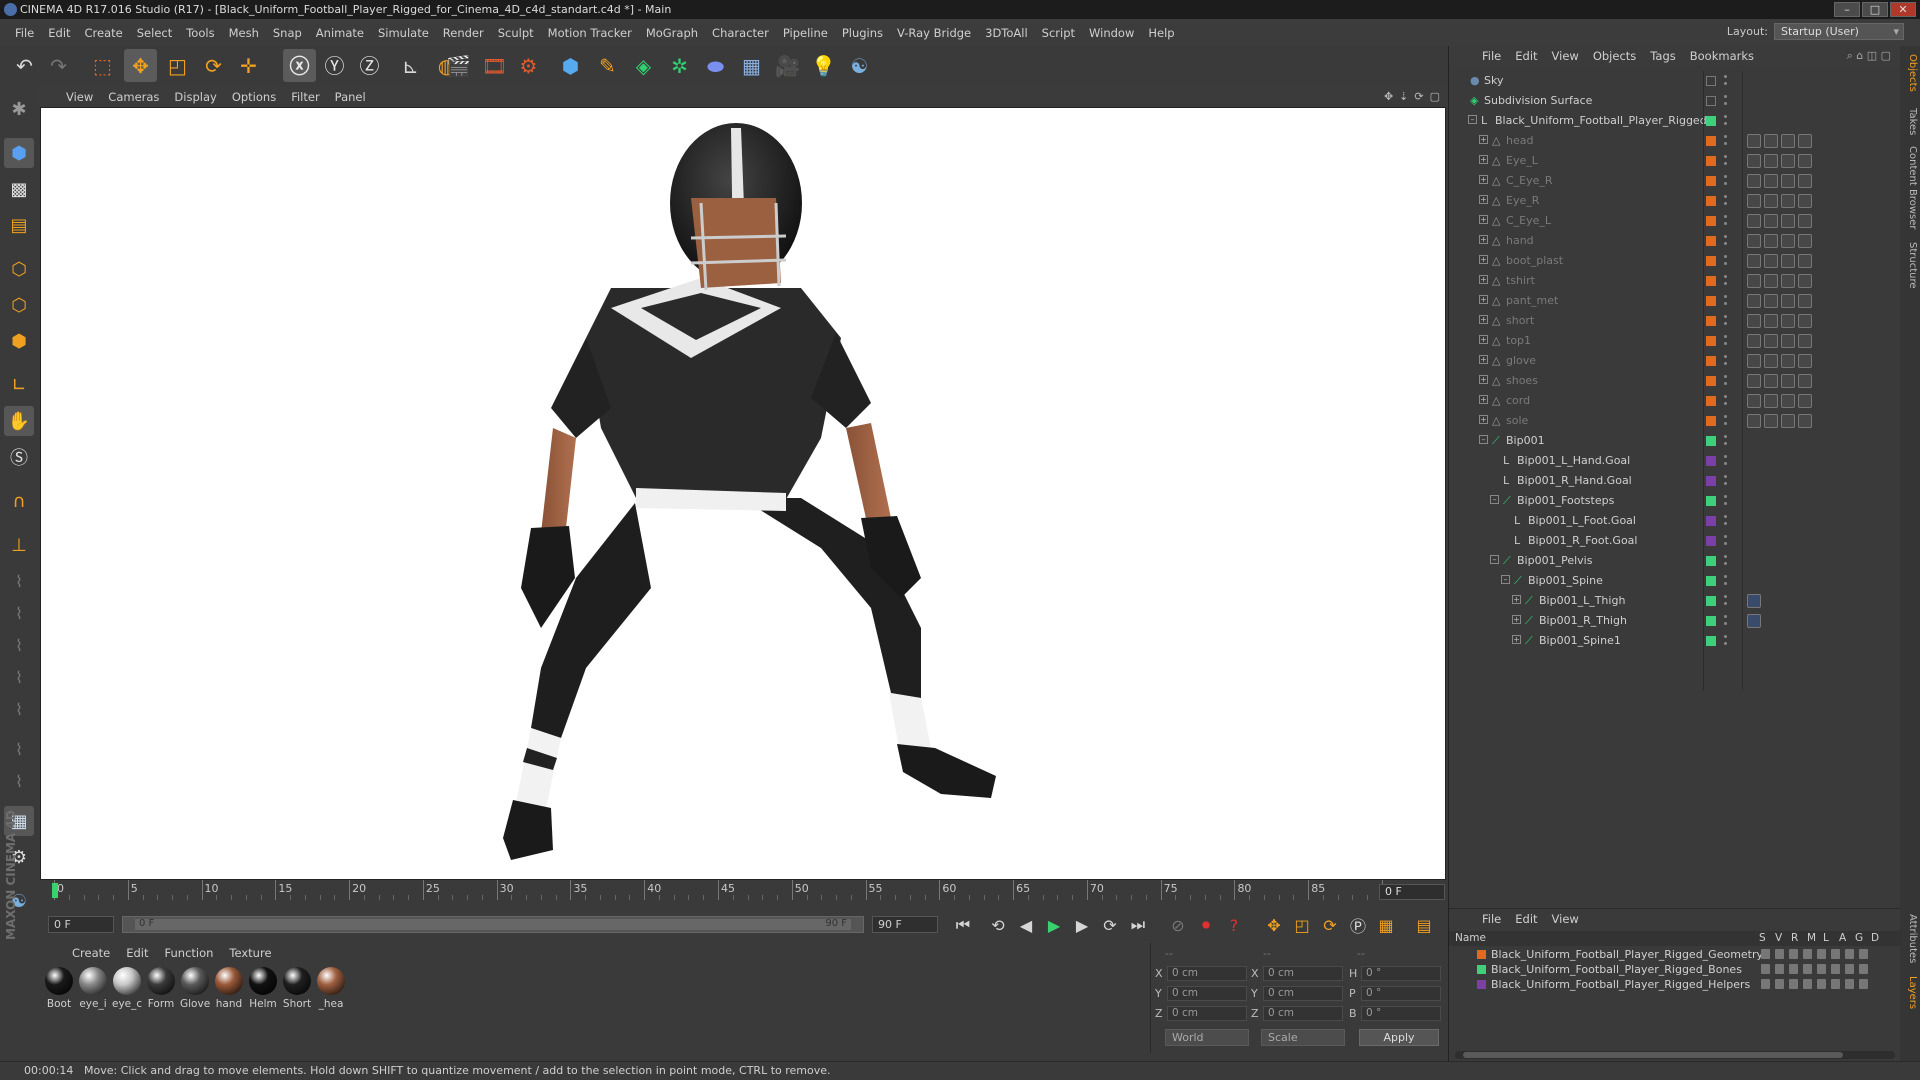 The image size is (1920, 1080). What do you see at coordinates (859, 65) in the screenshot?
I see `python-icon: ☯` at bounding box center [859, 65].